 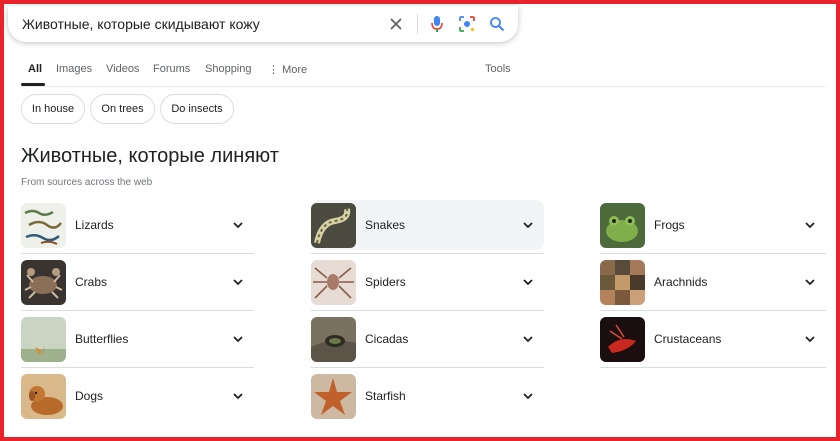 I want to click on clear-icon, so click(x=396, y=24).